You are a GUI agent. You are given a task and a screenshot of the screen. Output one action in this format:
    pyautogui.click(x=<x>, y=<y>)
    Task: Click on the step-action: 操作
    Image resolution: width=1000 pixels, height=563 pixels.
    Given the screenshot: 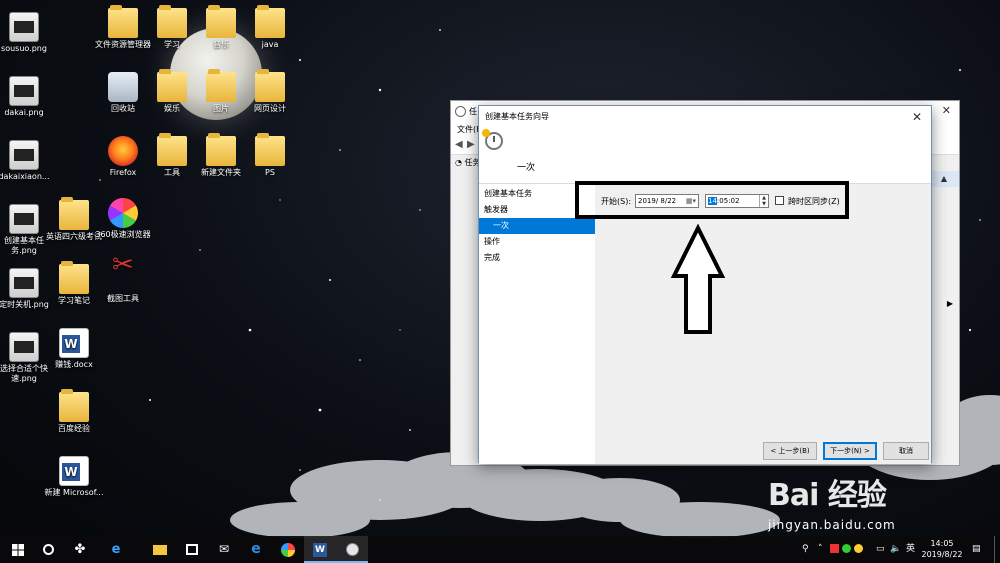 What is the action you would take?
    pyautogui.click(x=537, y=242)
    